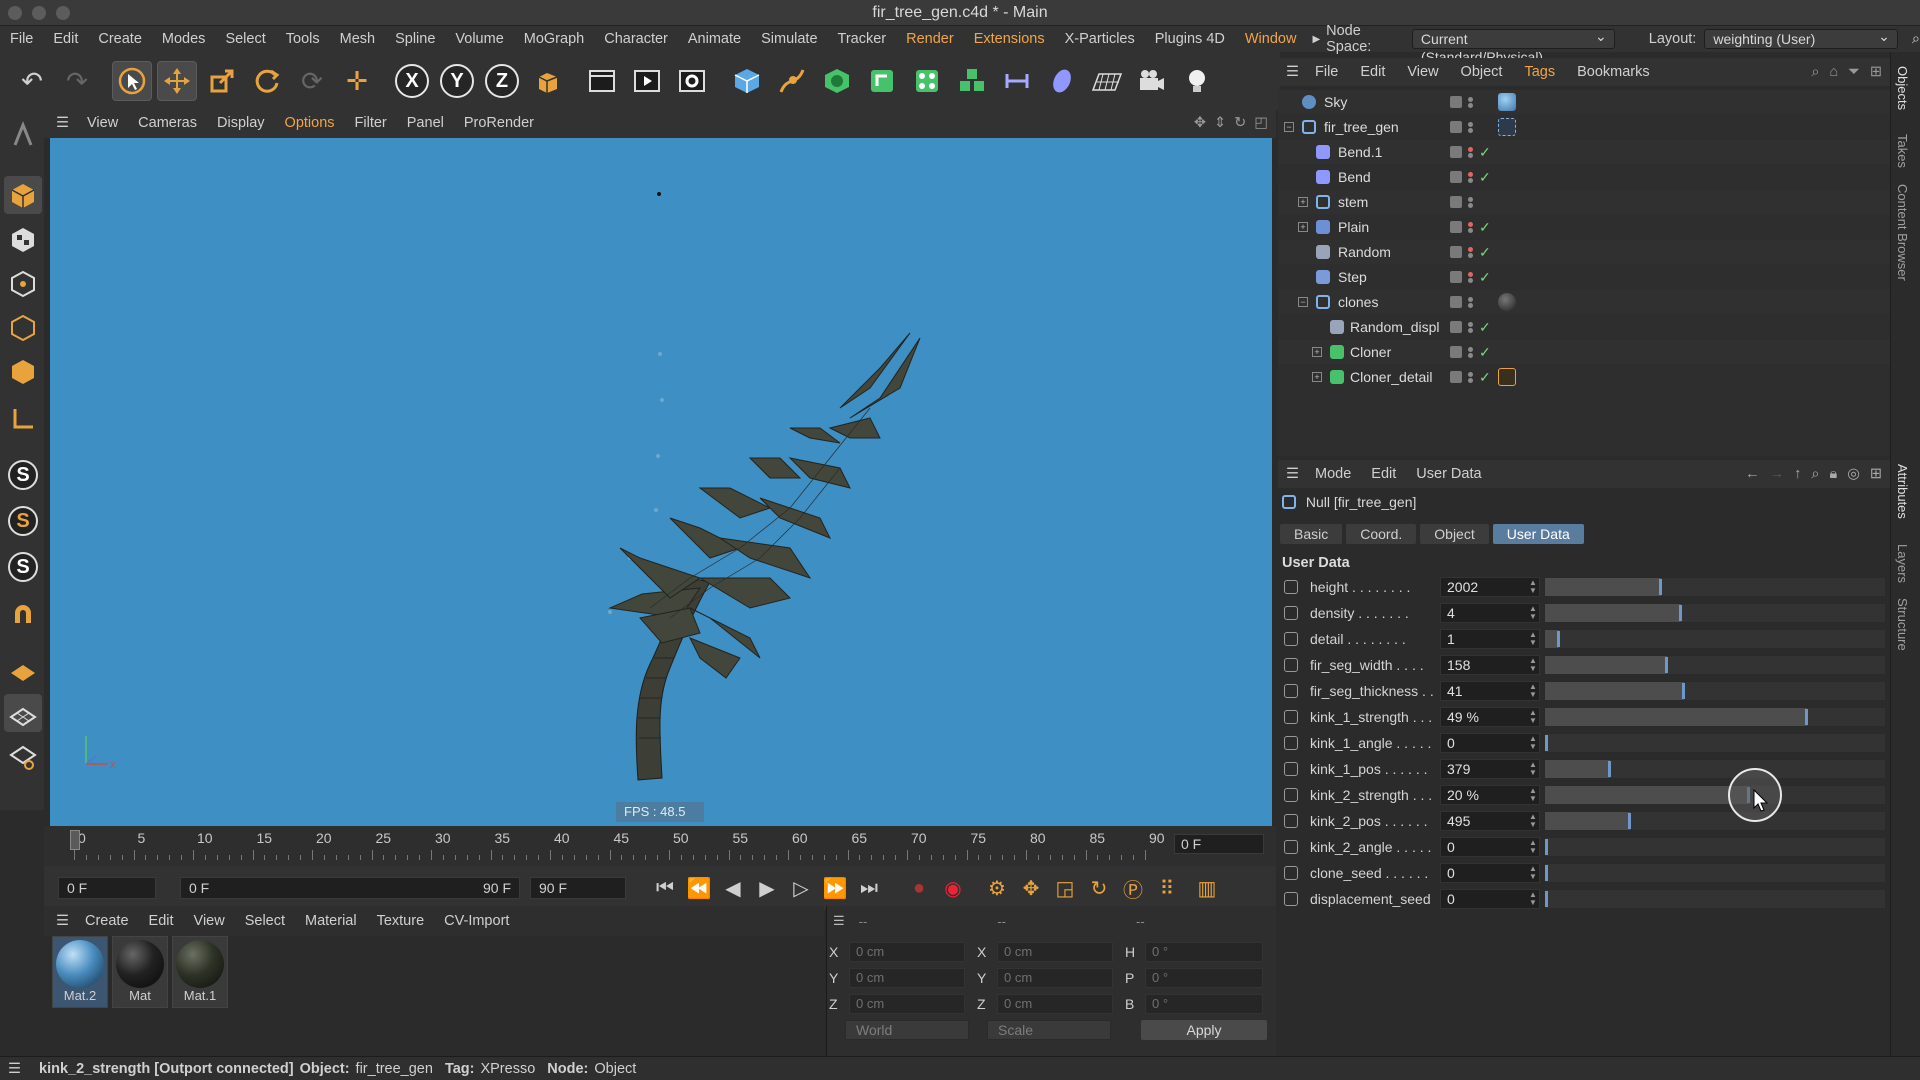 The width and height of the screenshot is (1920, 1080). I want to click on lock-icon: 🔒︎, so click(1833, 474).